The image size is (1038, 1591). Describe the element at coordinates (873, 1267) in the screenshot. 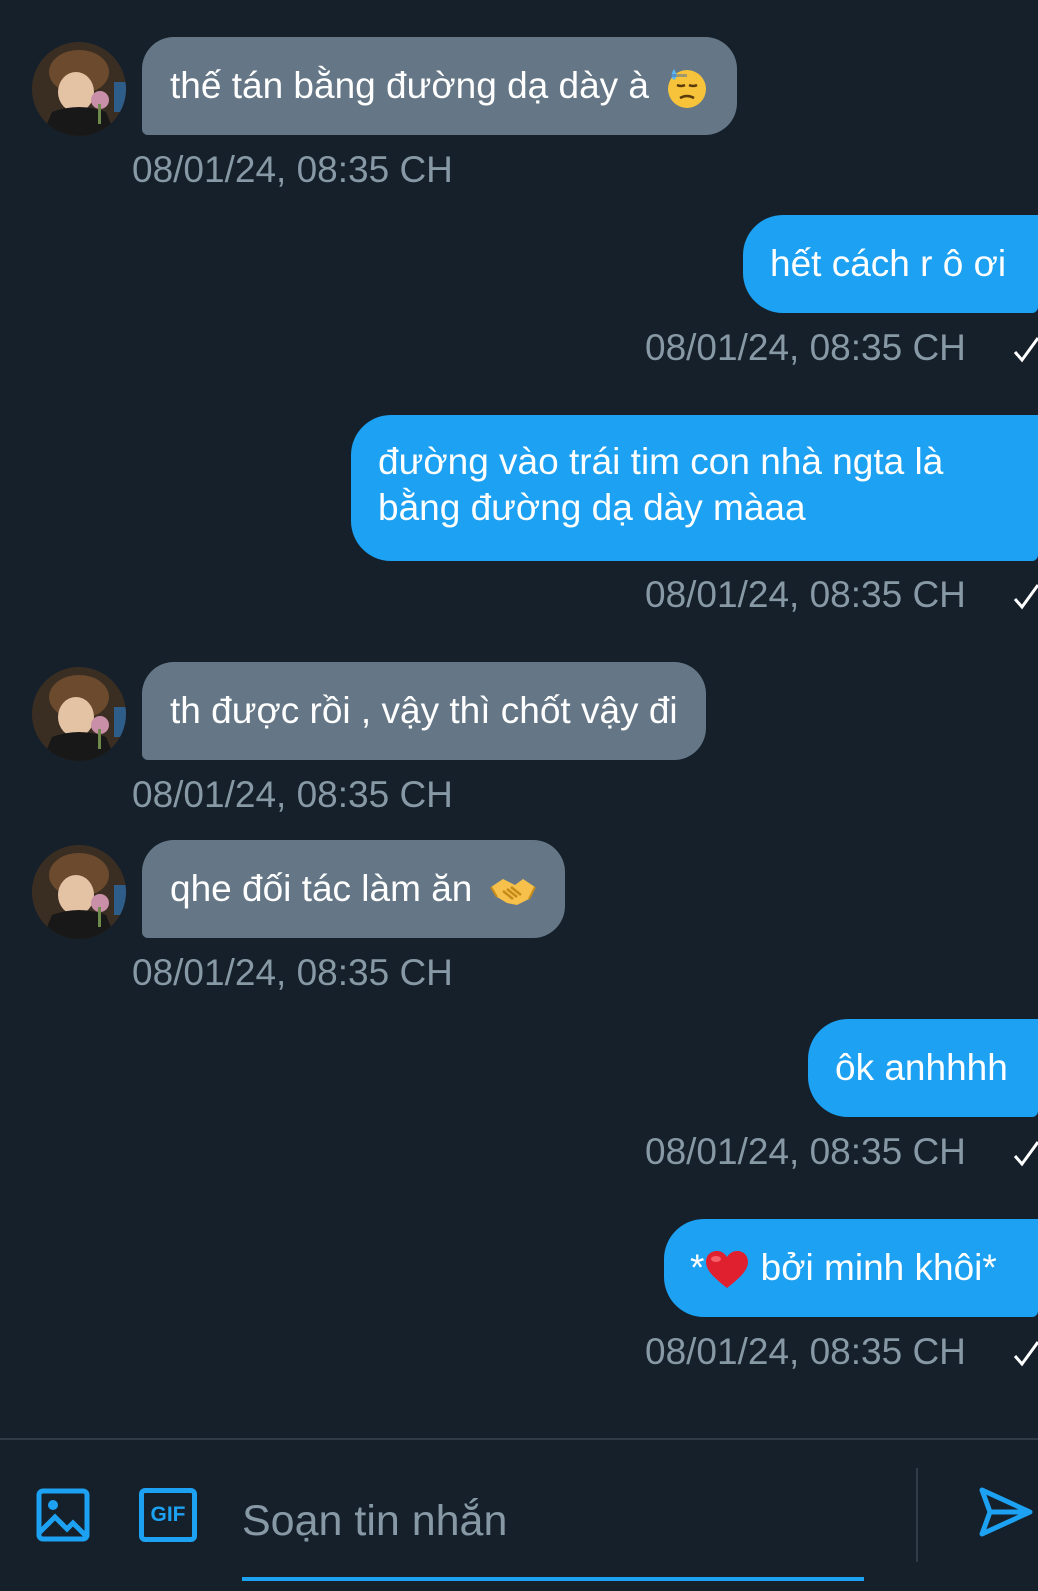

I see `message-text: bởi minh khôi*` at that location.